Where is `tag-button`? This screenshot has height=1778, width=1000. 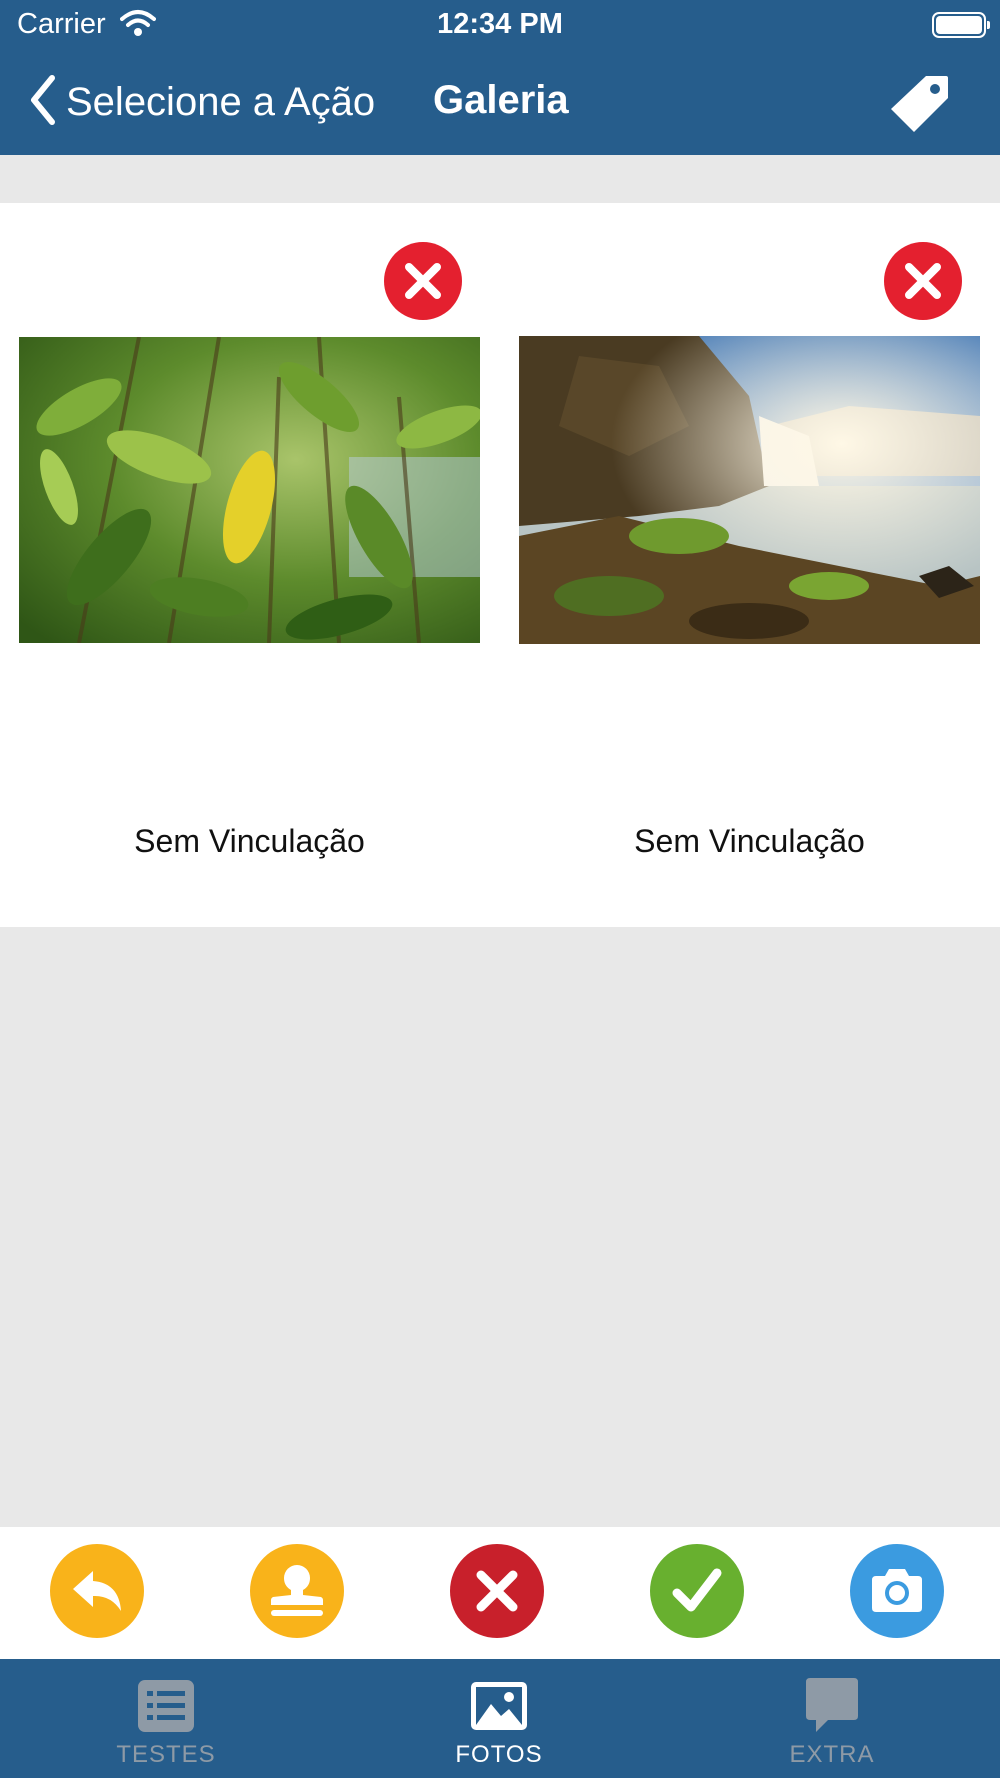
tag-button is located at coordinates (919, 104).